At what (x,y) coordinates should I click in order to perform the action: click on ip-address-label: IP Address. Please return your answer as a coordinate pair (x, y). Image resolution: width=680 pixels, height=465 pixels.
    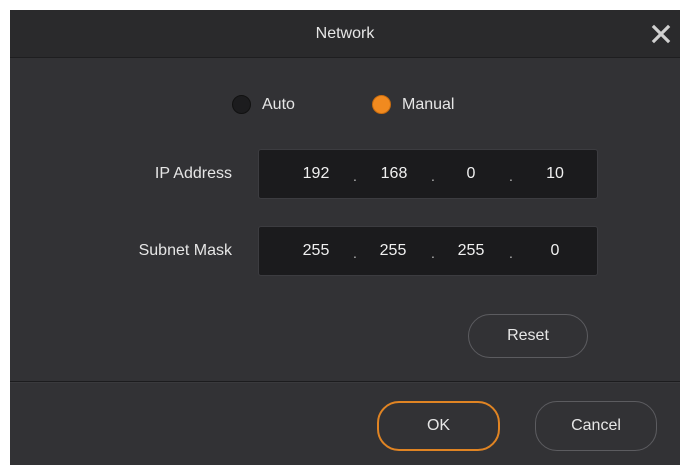
    Looking at the image, I should click on (193, 173).